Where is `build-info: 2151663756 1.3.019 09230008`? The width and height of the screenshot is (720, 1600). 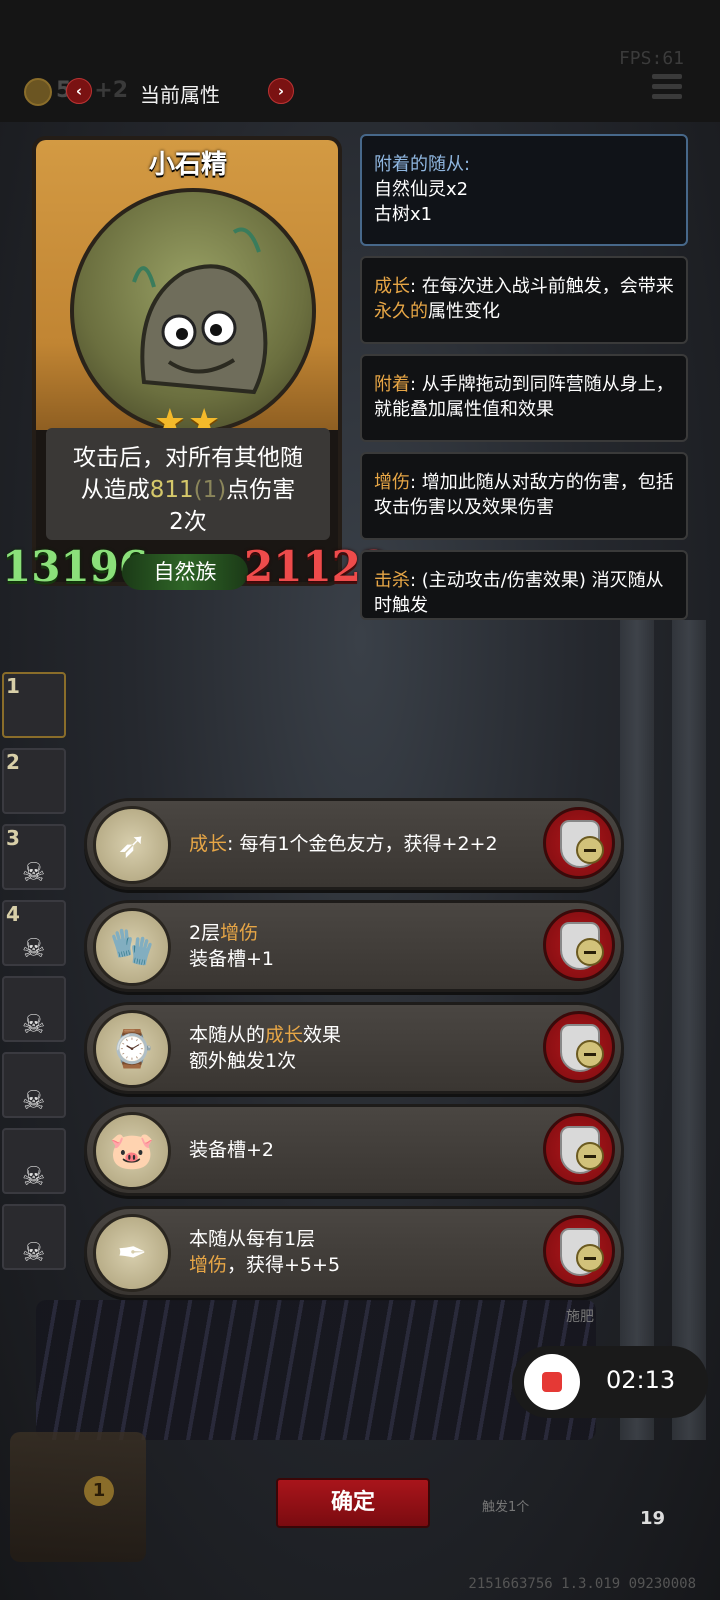
build-info: 2151663756 1.3.019 09230008 is located at coordinates (582, 1584).